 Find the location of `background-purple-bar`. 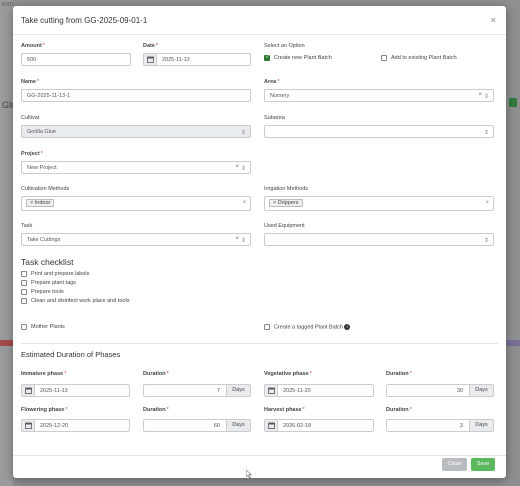

background-purple-bar is located at coordinates (513, 343).